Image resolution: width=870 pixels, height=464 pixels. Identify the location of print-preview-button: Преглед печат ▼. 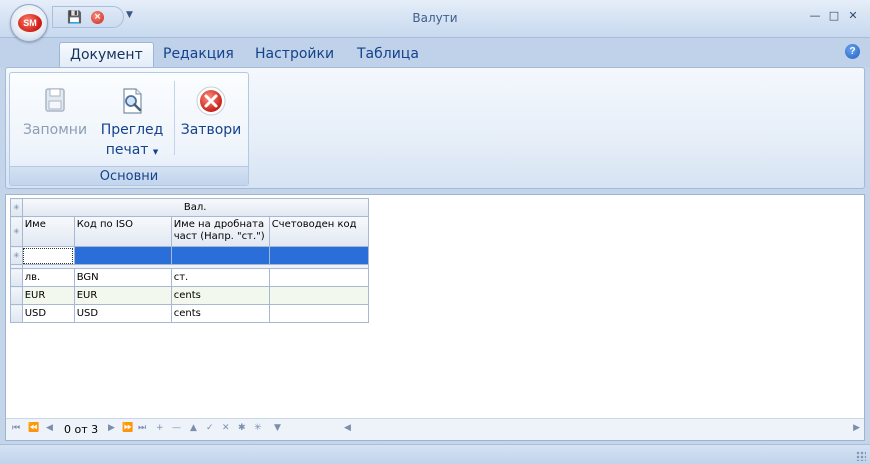
(132, 122).